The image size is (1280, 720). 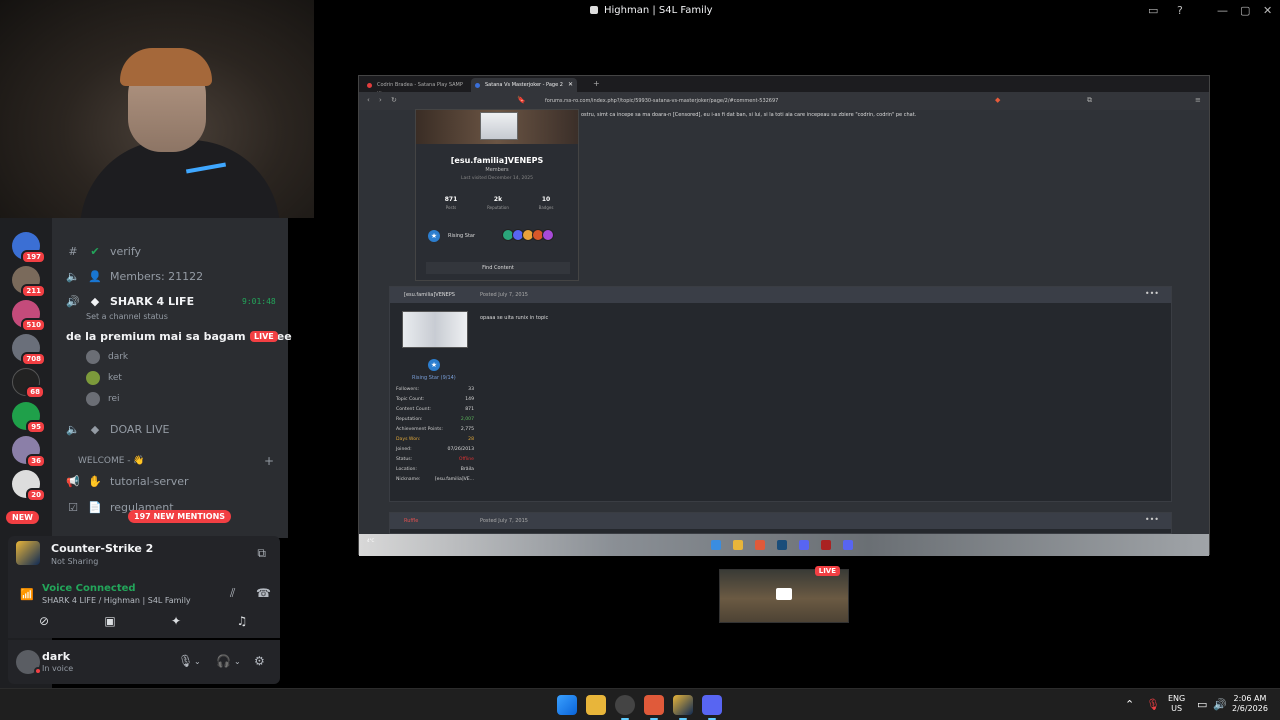 What do you see at coordinates (263, 593) in the screenshot?
I see `disconnect-icon: ☎` at bounding box center [263, 593].